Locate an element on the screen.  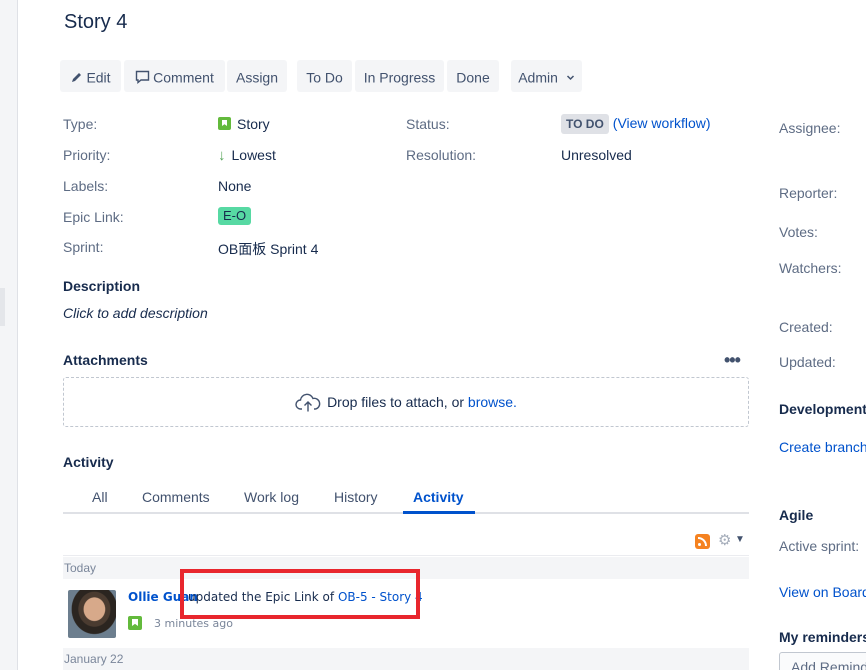
pencil-icon is located at coordinates (76, 77).